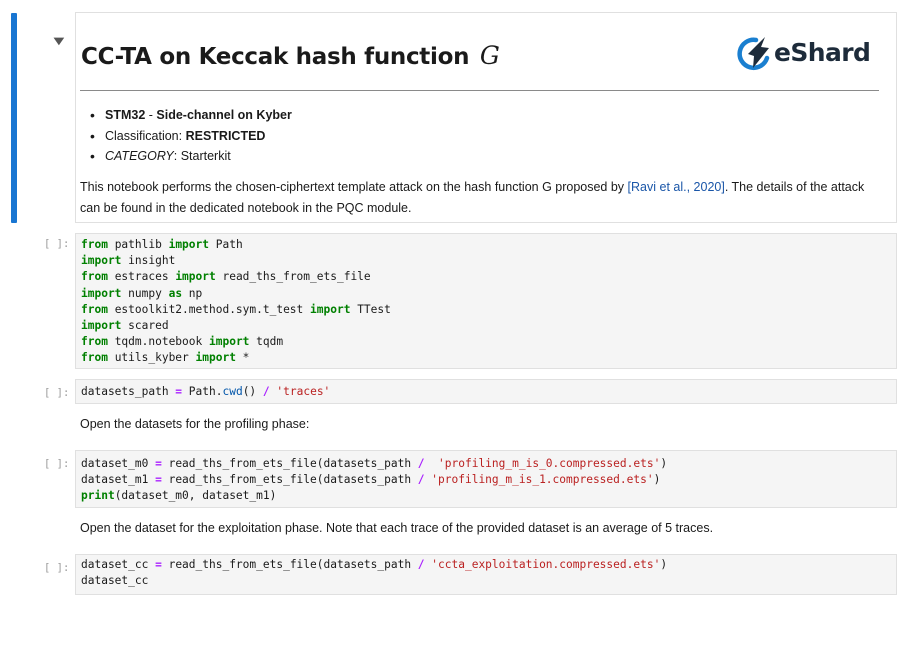 This screenshot has width=912, height=645. I want to click on category-value: : Starterkit, so click(202, 156).